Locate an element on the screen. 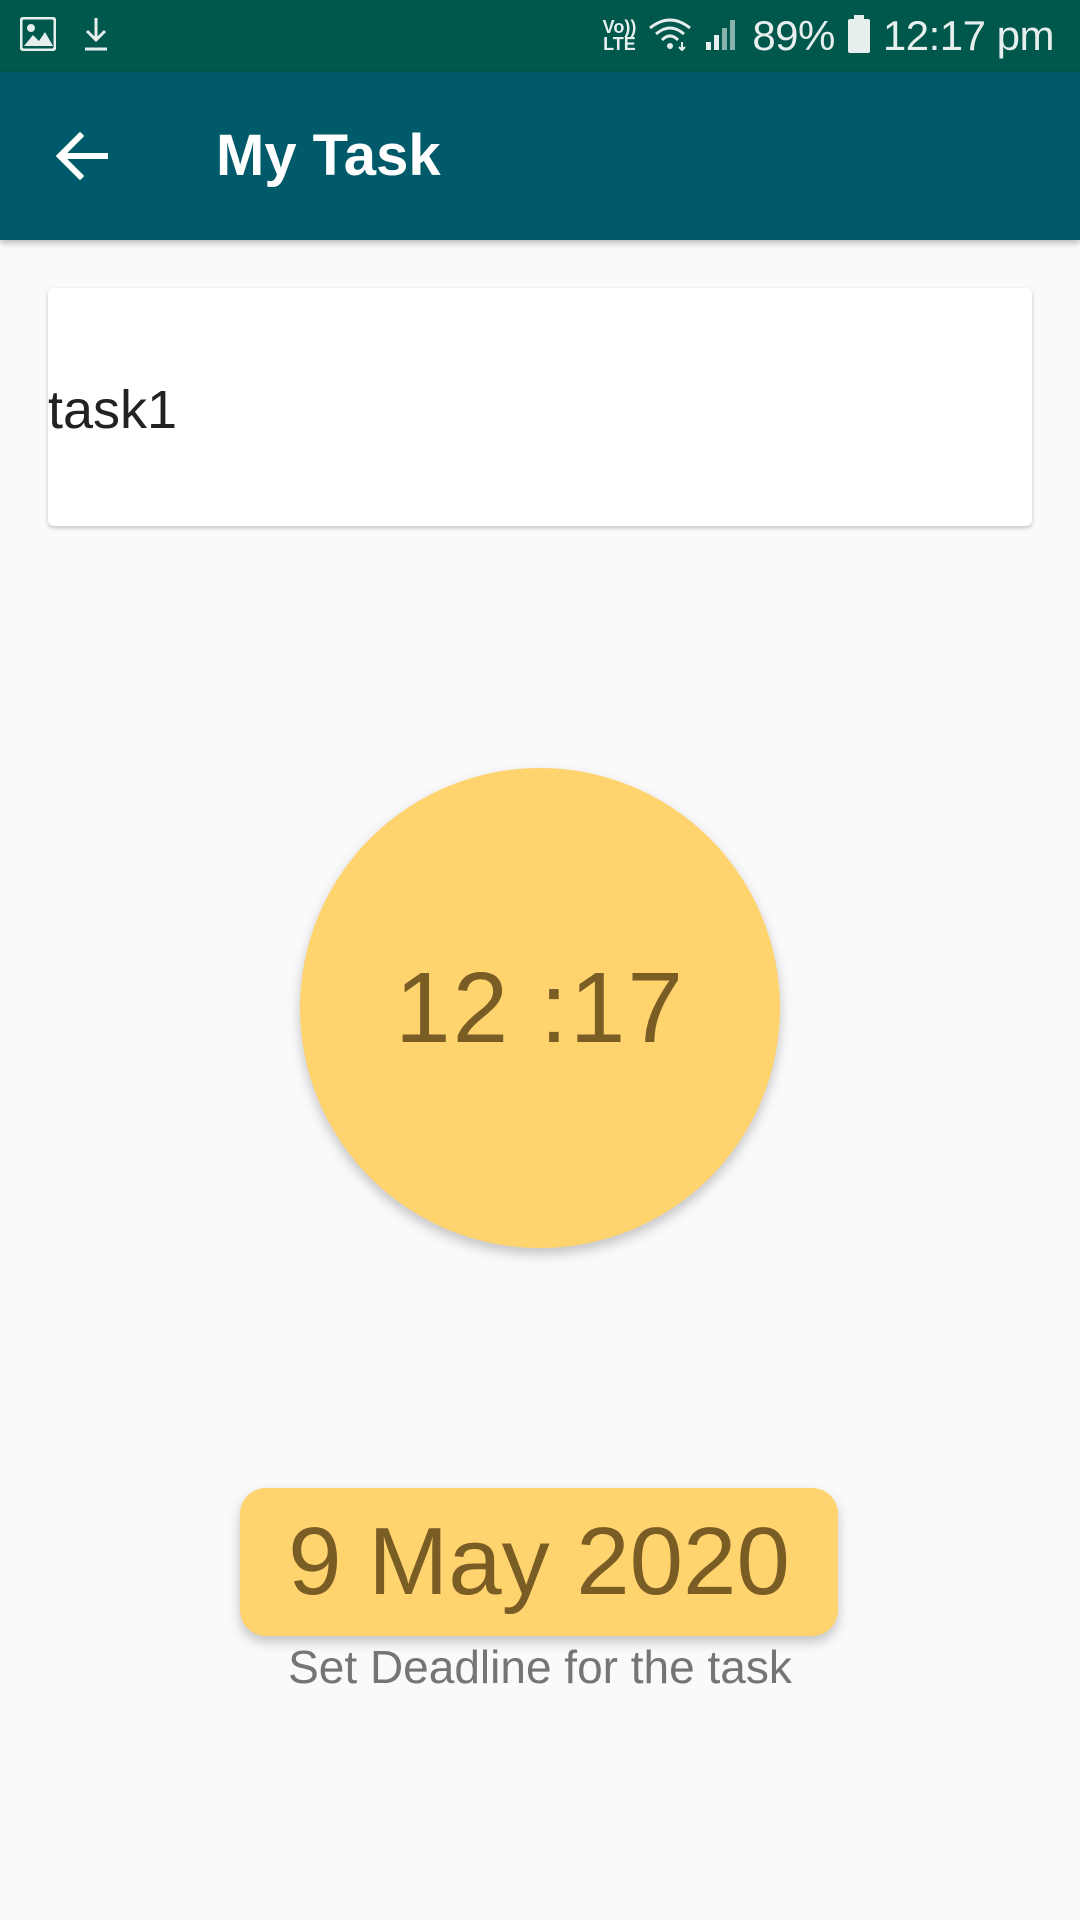 The height and width of the screenshot is (1920, 1080). app-bar: My Task is located at coordinates (540, 156).